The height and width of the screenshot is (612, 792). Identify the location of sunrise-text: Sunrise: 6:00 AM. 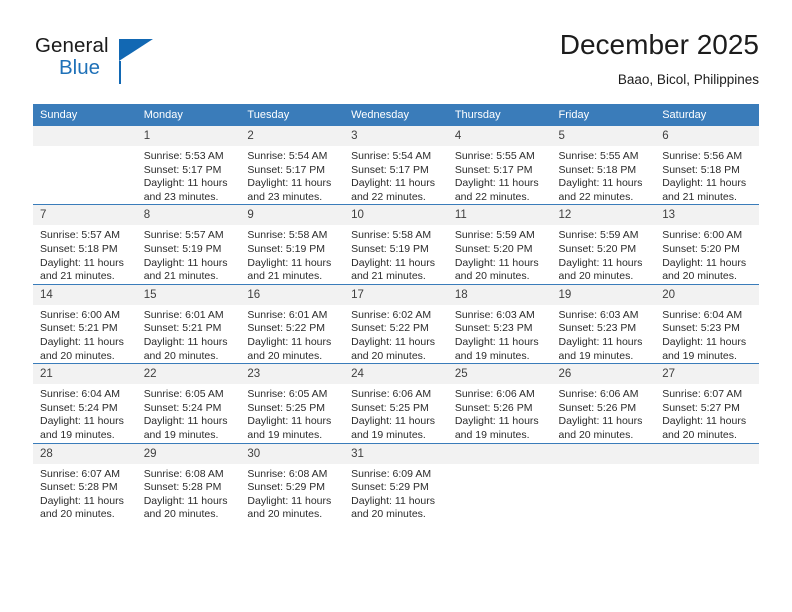
(80, 314).